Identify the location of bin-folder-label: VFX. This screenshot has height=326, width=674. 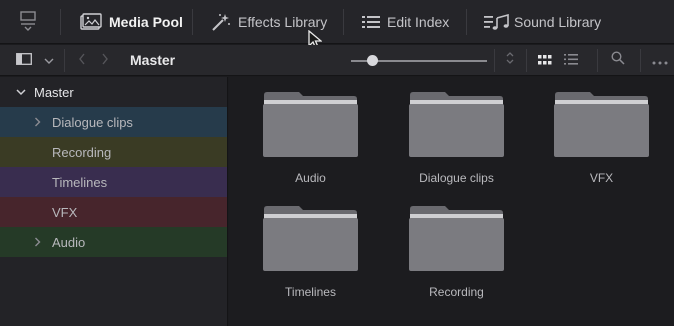
(601, 178).